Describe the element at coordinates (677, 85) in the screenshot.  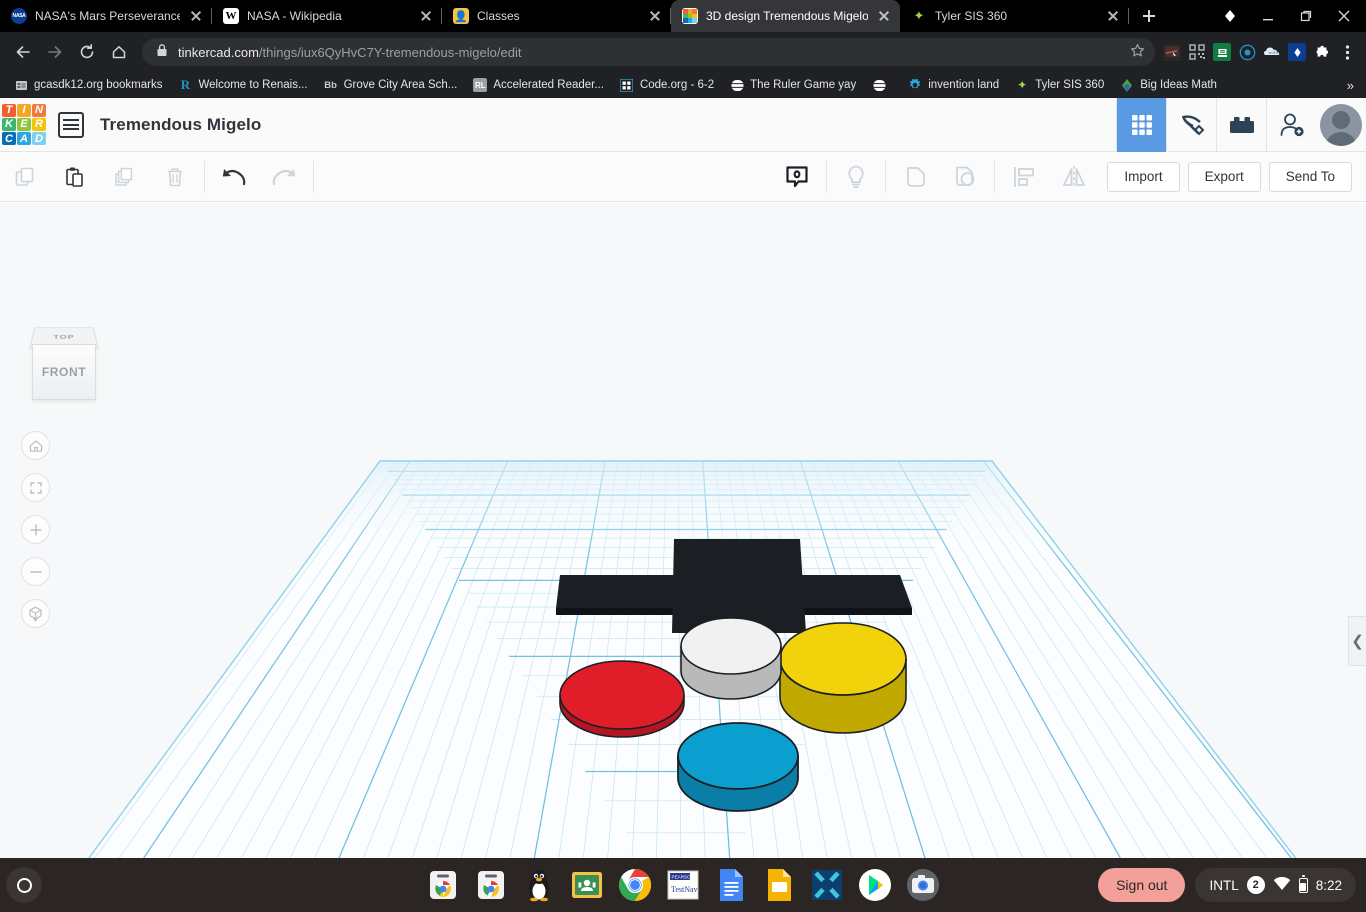
I see `bookmark-label: Code.org - 6-2` at that location.